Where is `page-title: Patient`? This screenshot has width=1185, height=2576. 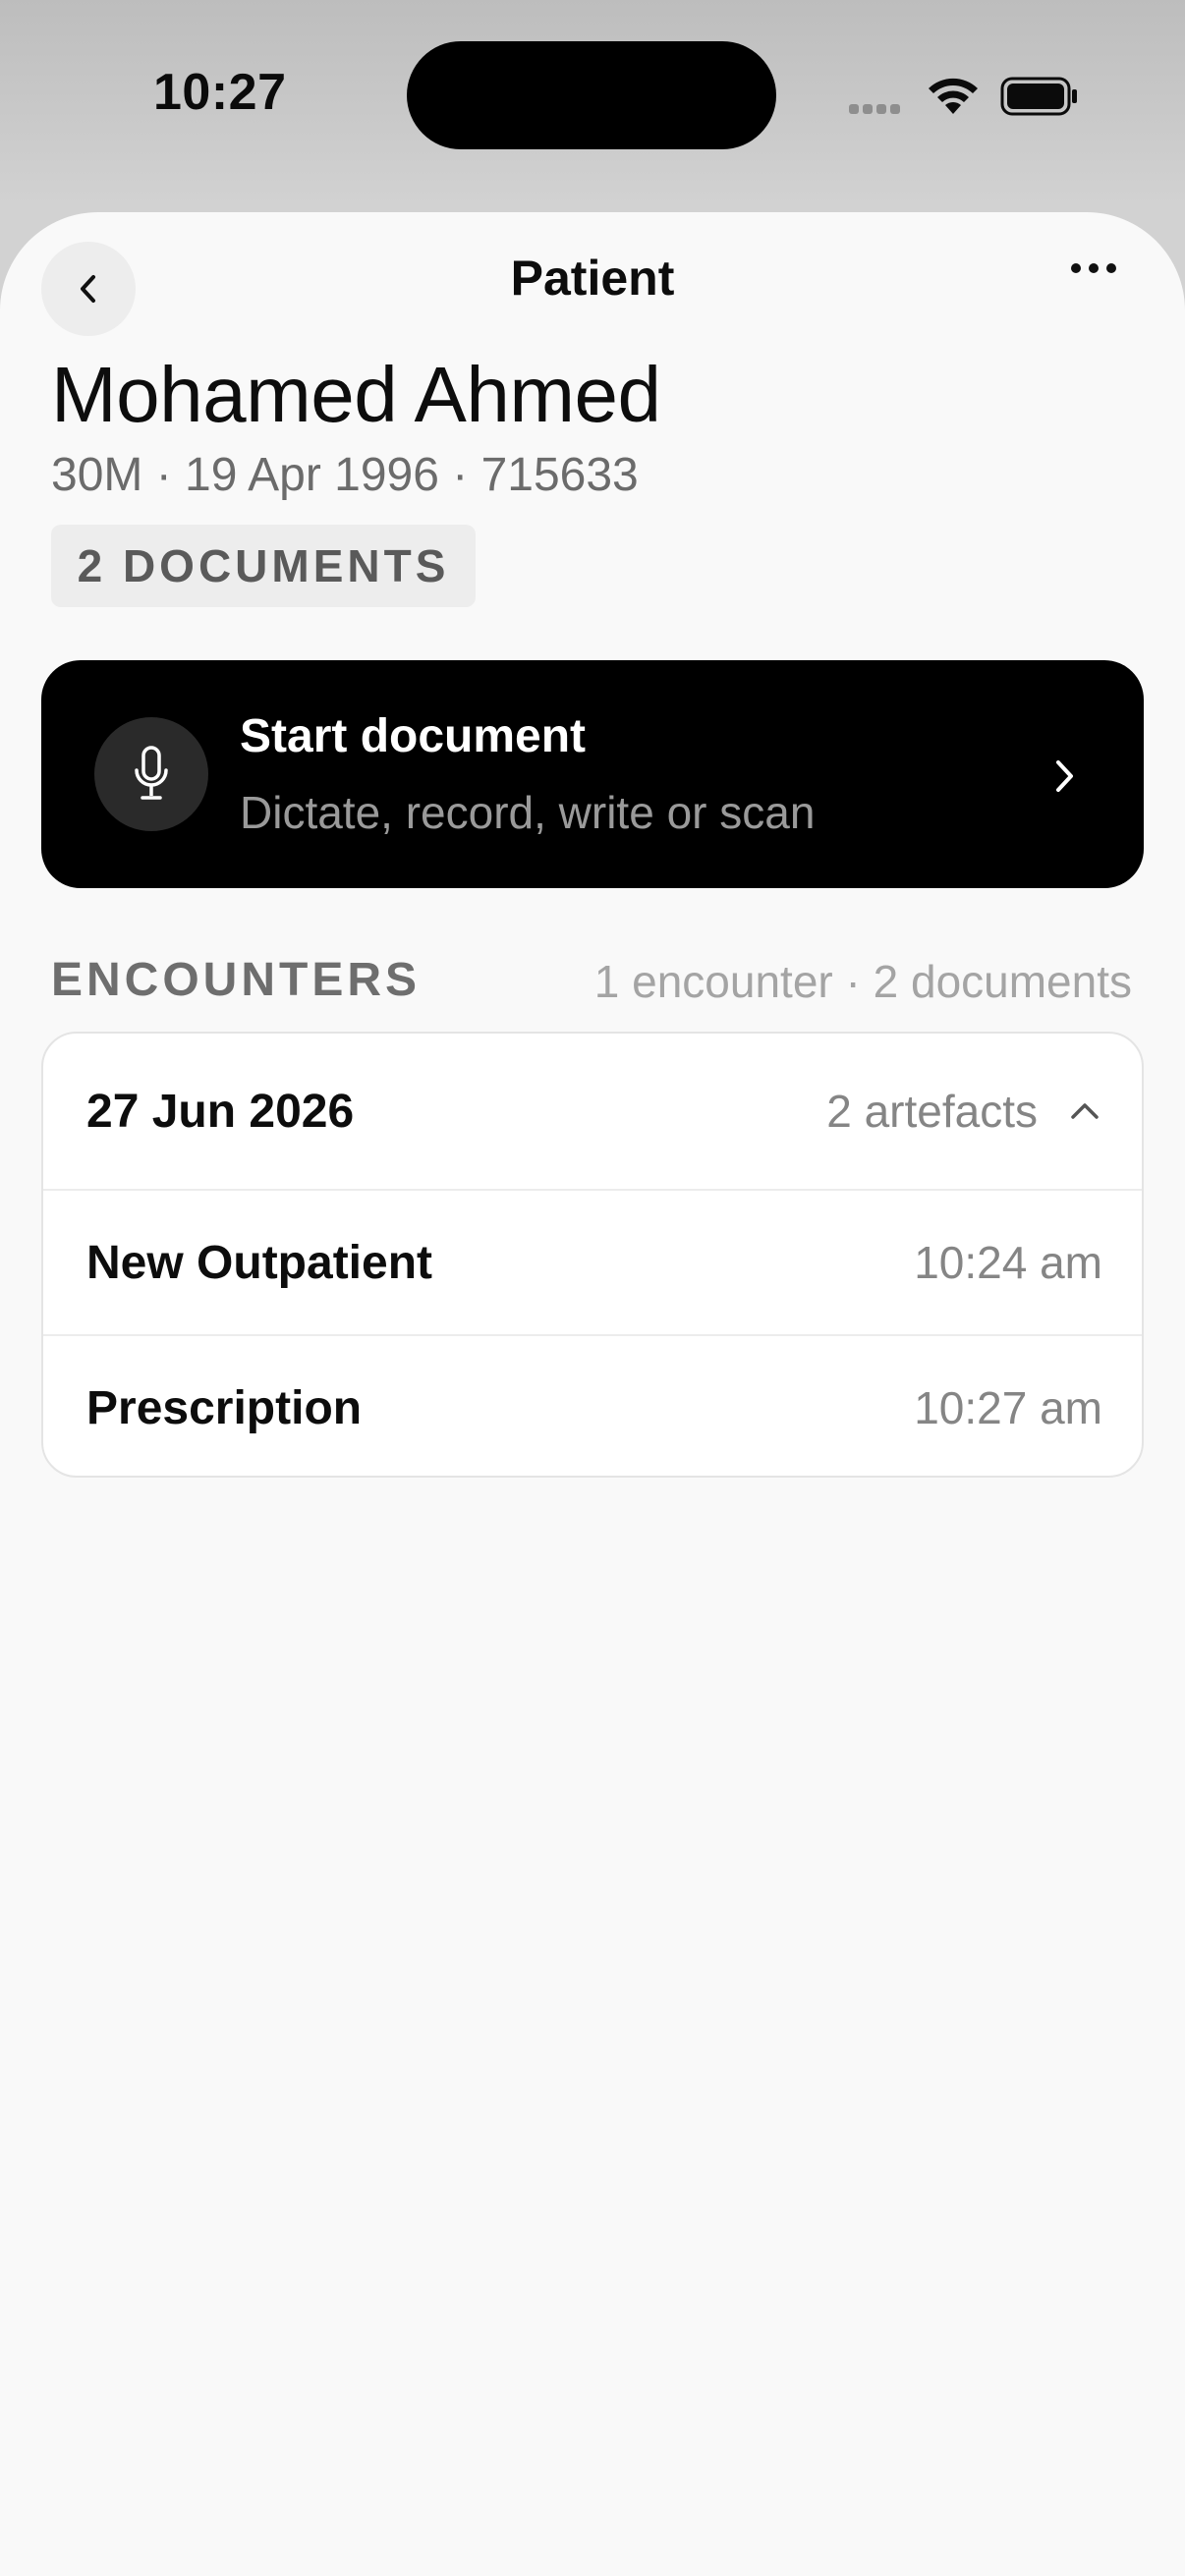
page-title: Patient is located at coordinates (592, 278).